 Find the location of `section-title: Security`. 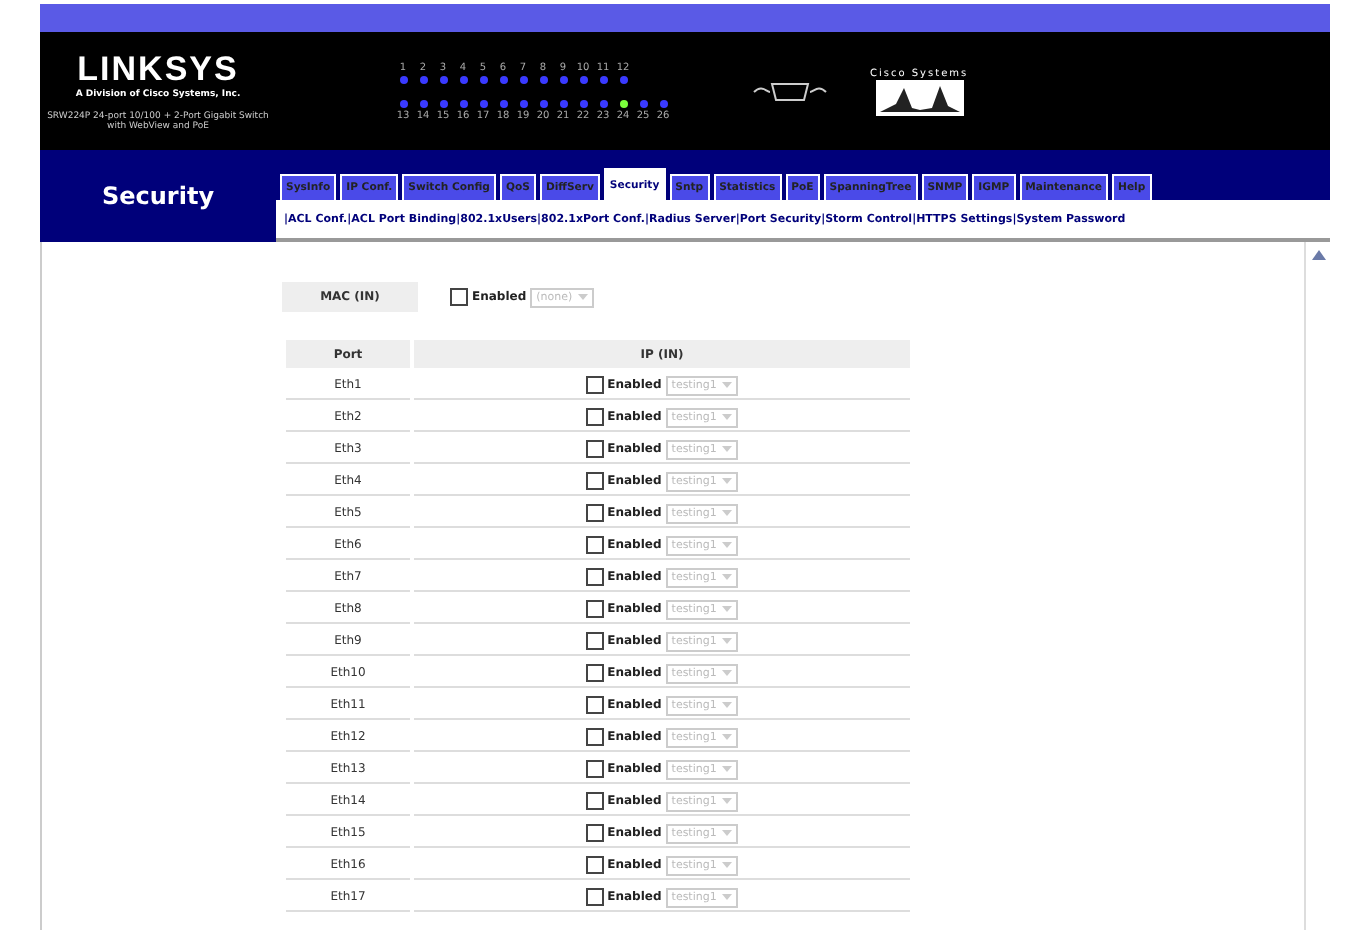

section-title: Security is located at coordinates (158, 196).